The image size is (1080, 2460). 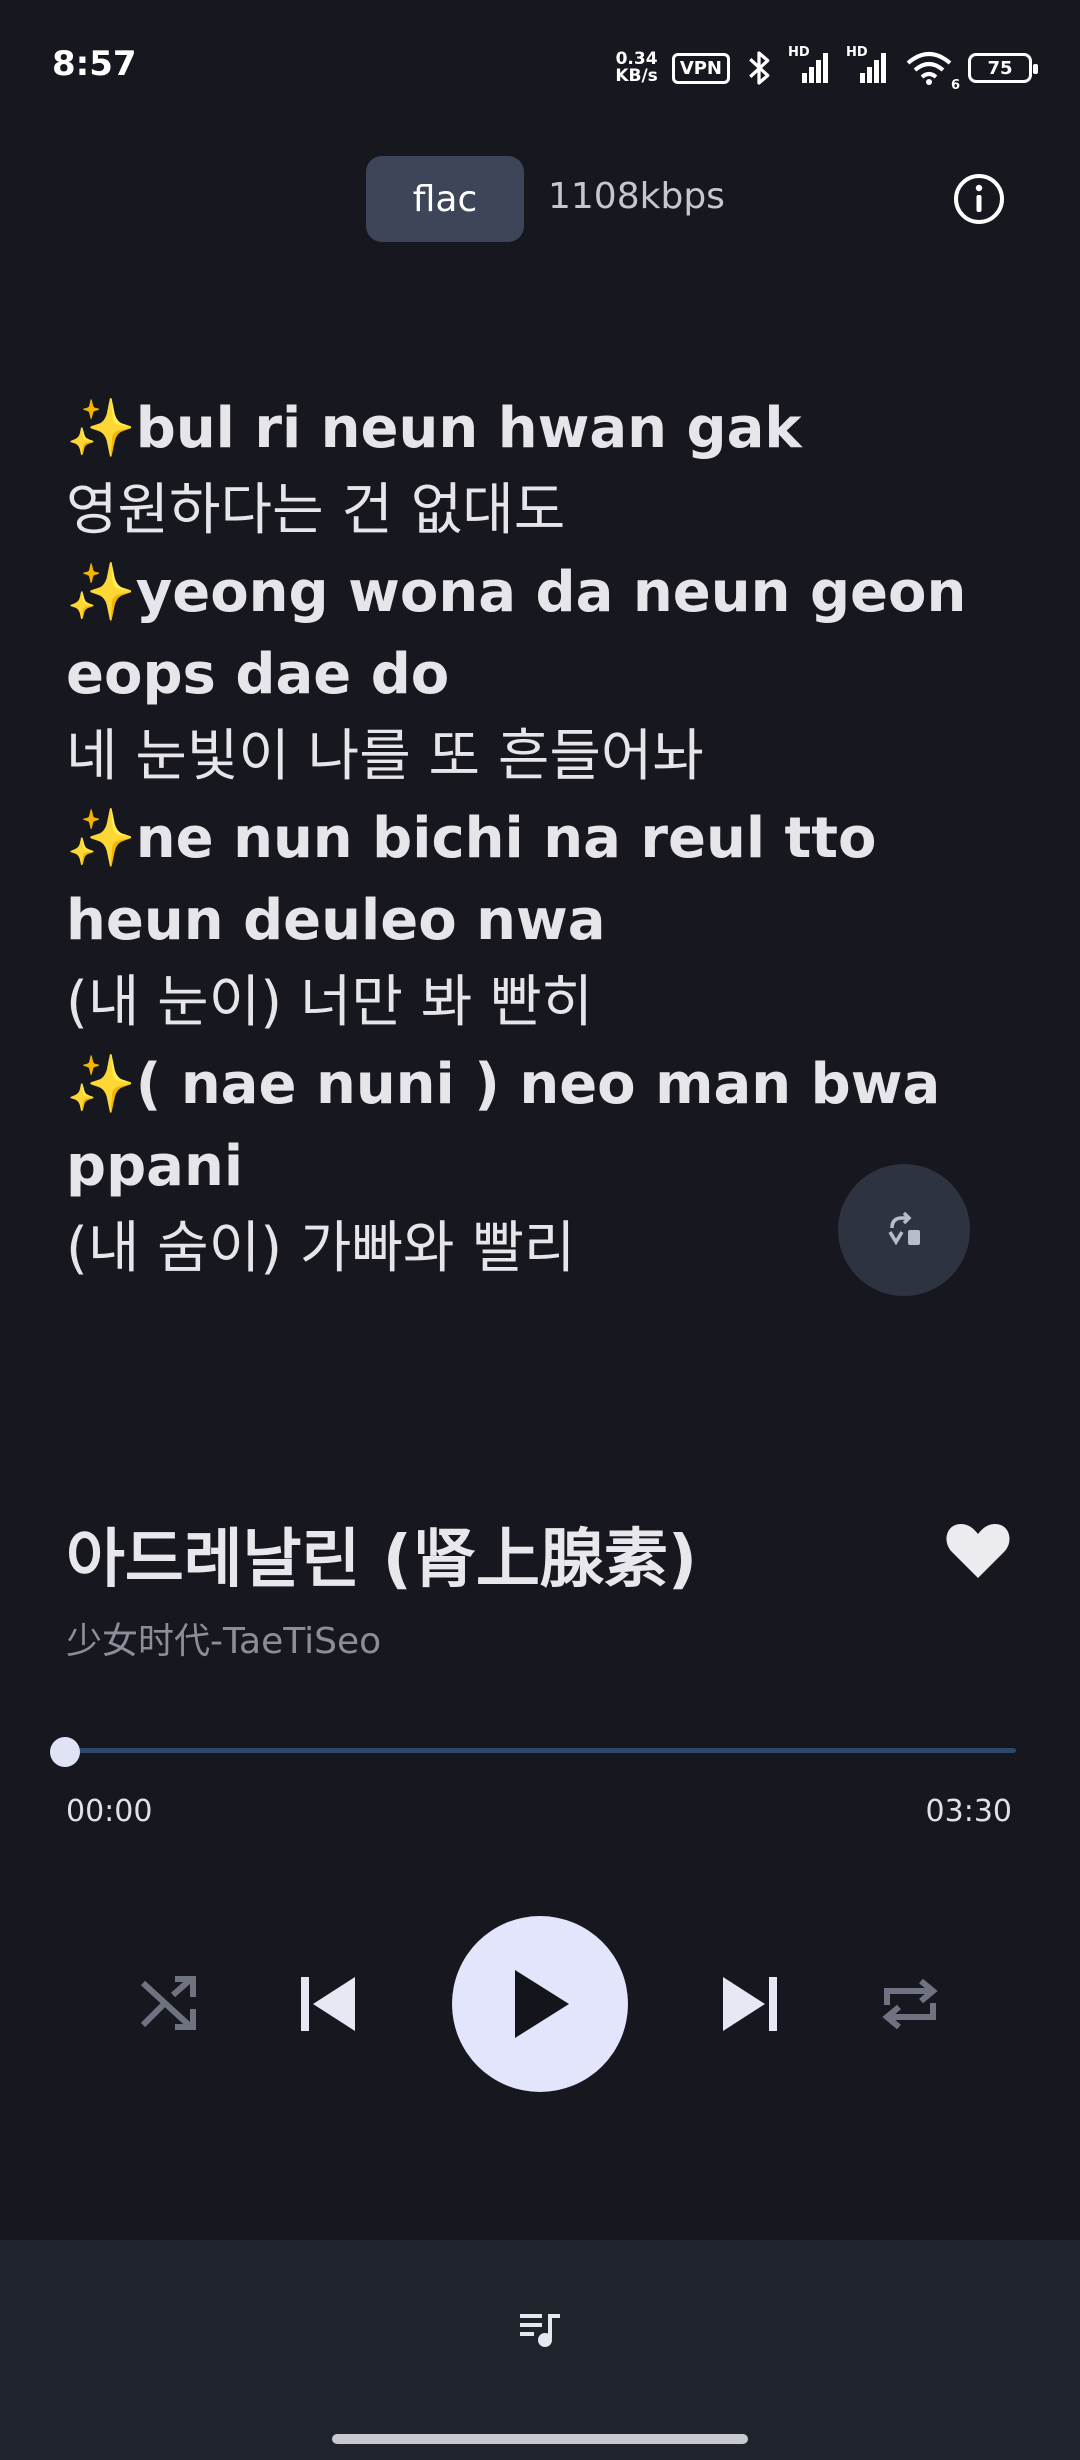 I want to click on network-speed: 0.34 KB/s, so click(x=636, y=68).